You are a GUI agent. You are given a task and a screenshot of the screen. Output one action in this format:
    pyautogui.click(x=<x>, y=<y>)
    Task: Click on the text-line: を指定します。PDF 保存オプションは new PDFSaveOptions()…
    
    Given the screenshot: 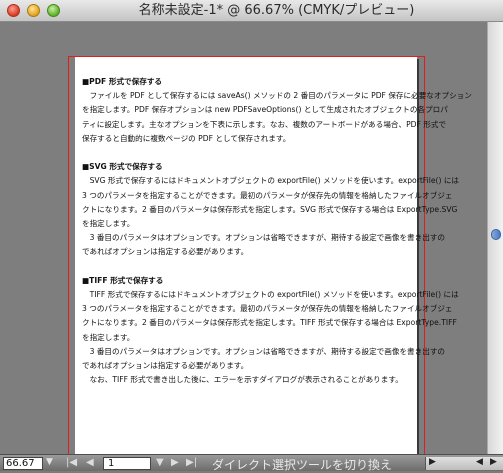 What is the action you would take?
    pyautogui.click(x=265, y=110)
    